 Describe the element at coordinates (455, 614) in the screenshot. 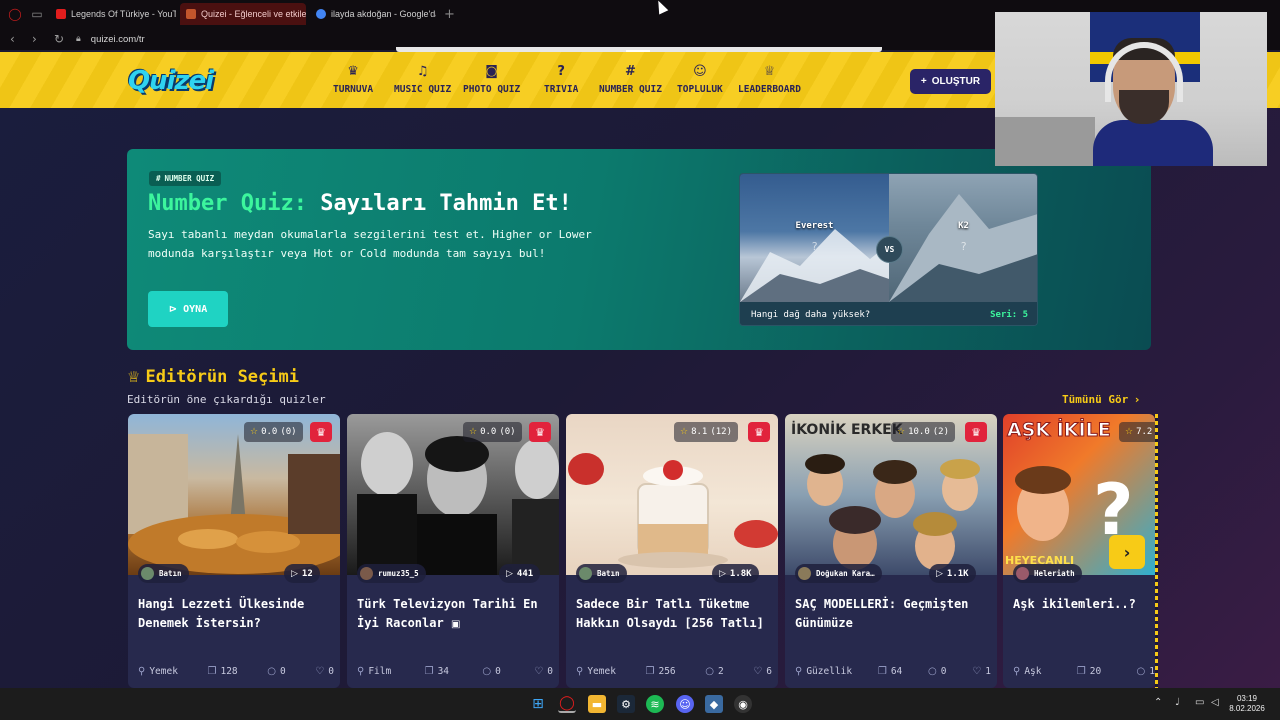

I see `card-title: Türk Televizyon Tarihi En İyi Raconlar ▣` at that location.